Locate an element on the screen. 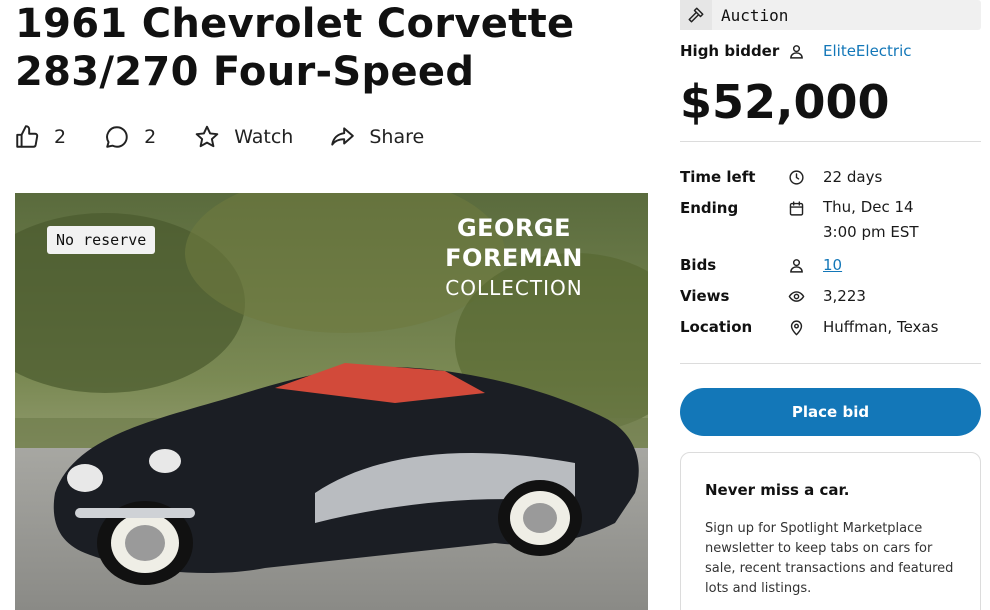 This screenshot has width=990, height=610. stat-views: Views 3,223 is located at coordinates (830, 296).